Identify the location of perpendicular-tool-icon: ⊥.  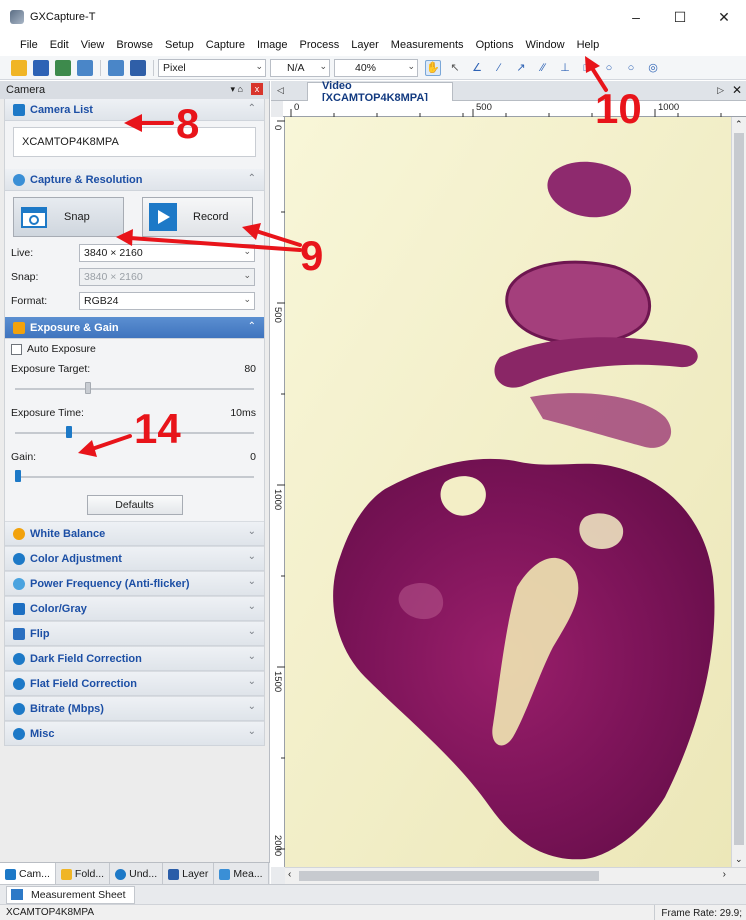
(565, 68).